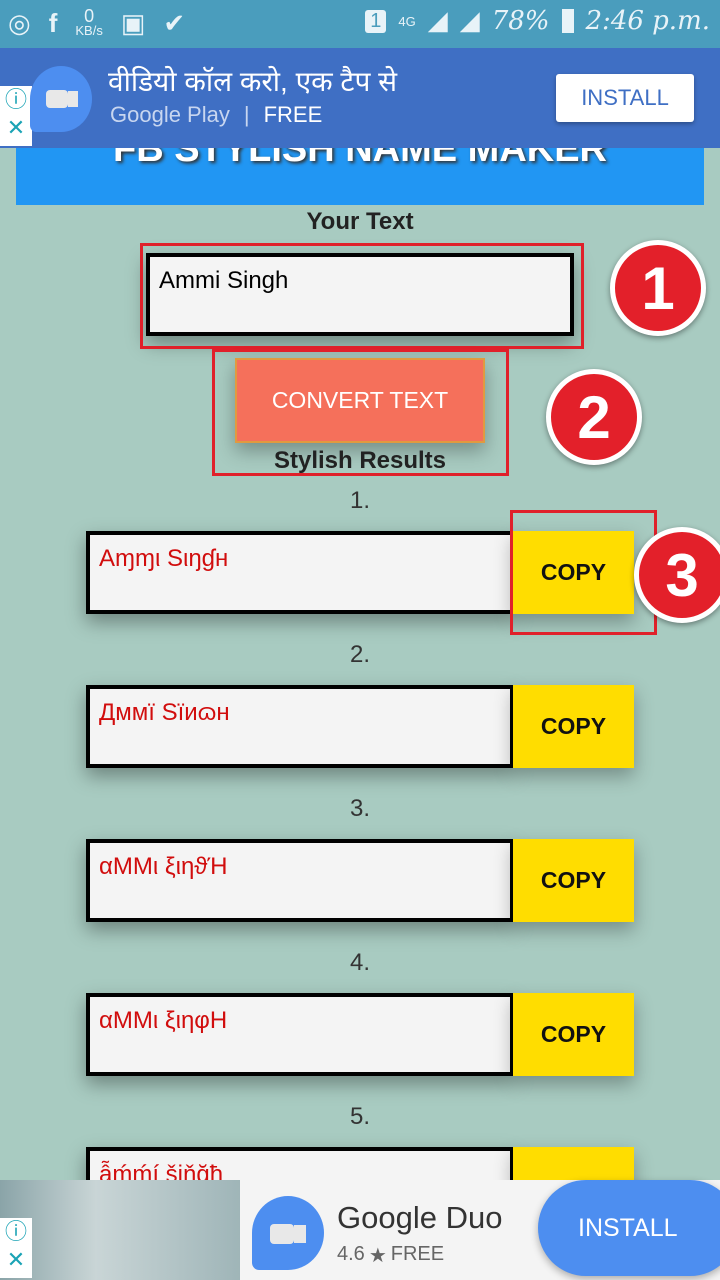 The image size is (720, 1280). Describe the element at coordinates (407, 21) in the screenshot. I see `network-type: 4G` at that location.